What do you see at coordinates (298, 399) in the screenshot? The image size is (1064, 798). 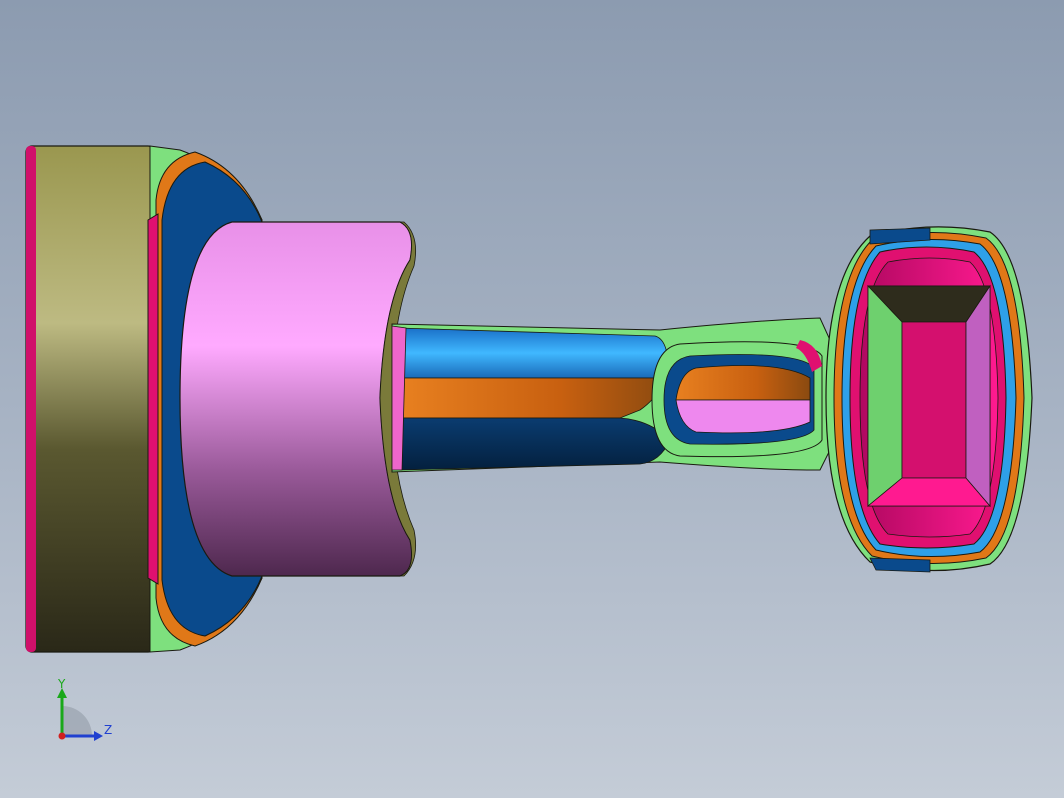 I see `piston-pin-boss` at bounding box center [298, 399].